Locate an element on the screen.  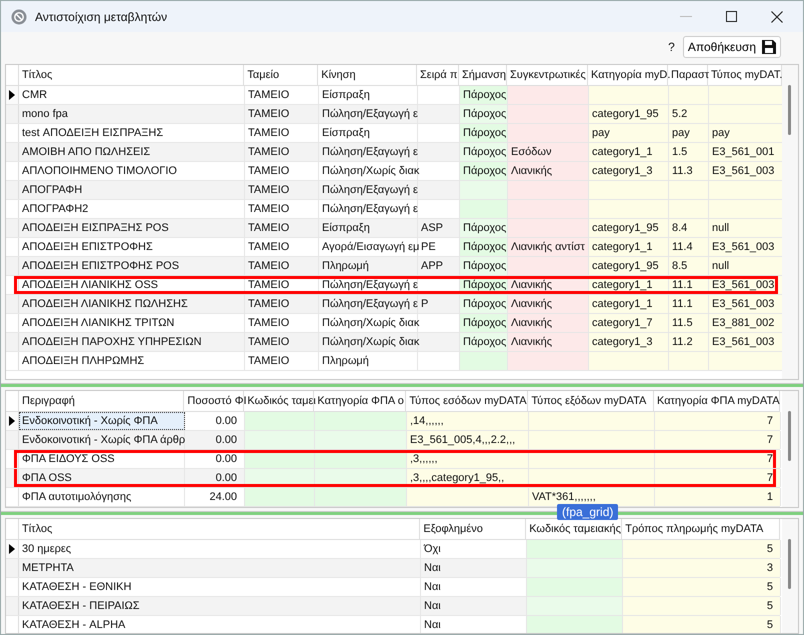
column-header: Κωδικός ταμειακής is located at coordinates (574, 529).